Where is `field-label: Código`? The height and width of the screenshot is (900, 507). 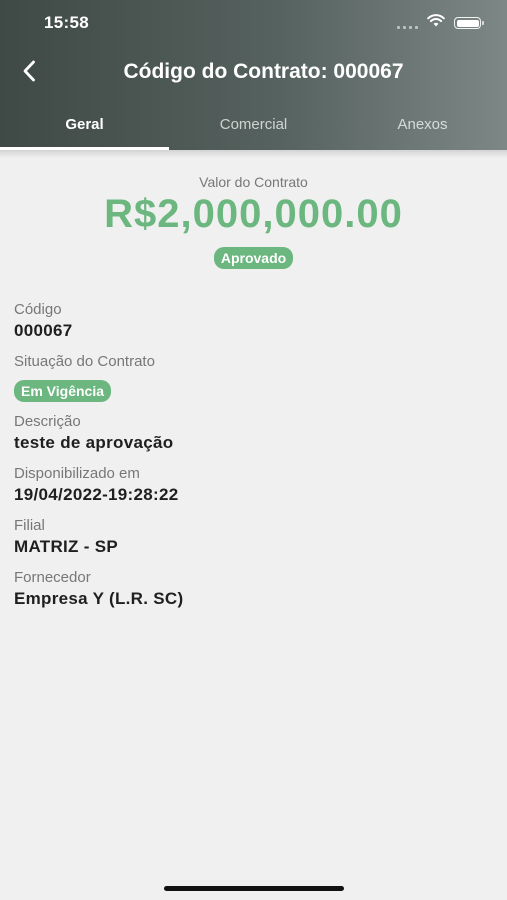 field-label: Código is located at coordinates (38, 309).